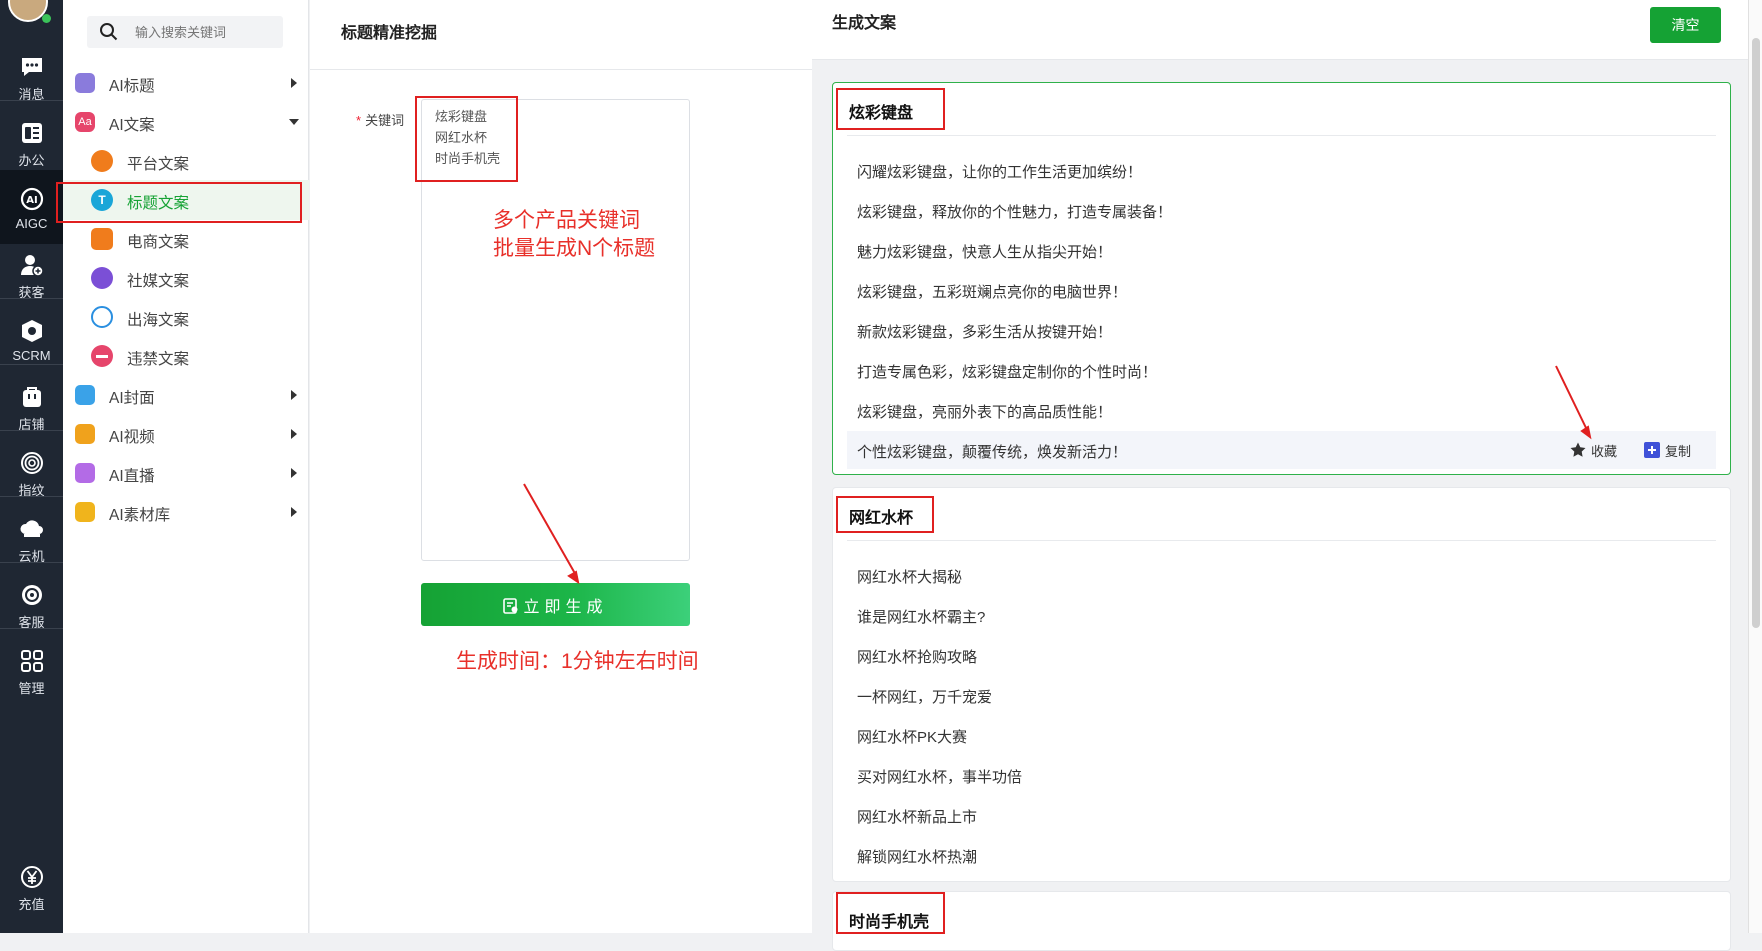 The height and width of the screenshot is (951, 1762). What do you see at coordinates (46, 18) in the screenshot?
I see `online-status-dot` at bounding box center [46, 18].